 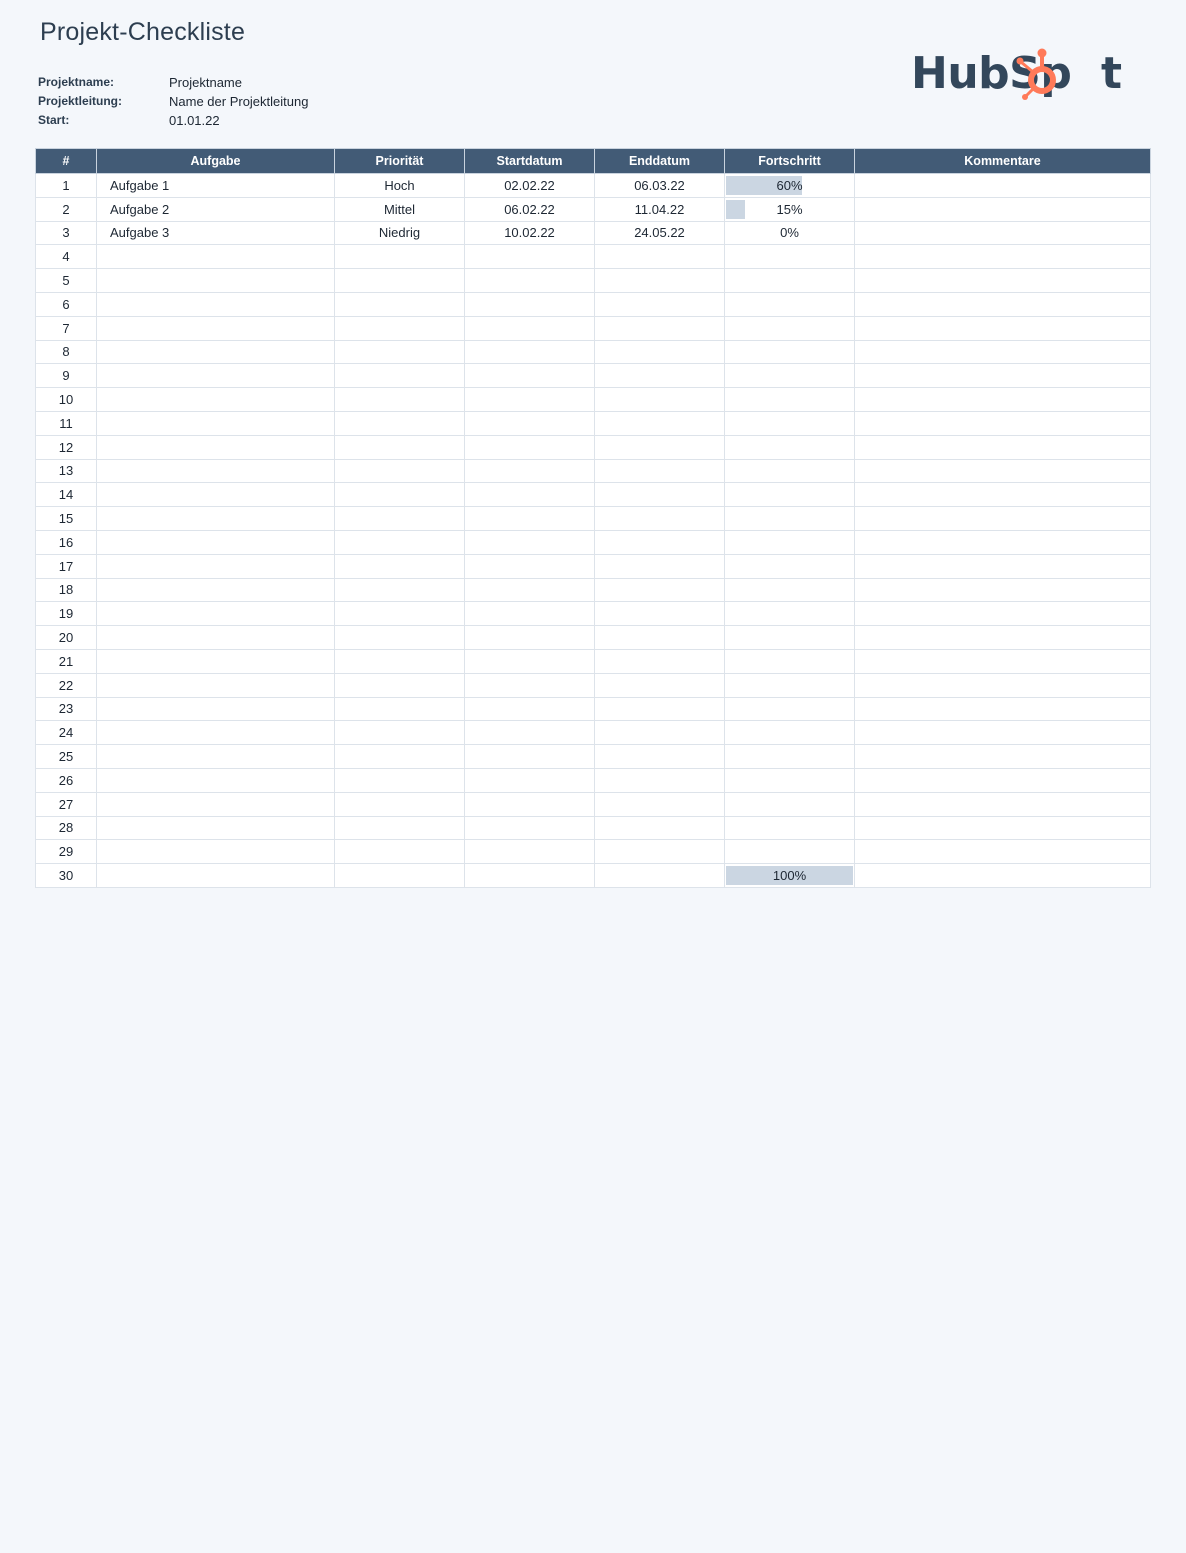 I want to click on meta-value-start: 01.01.22, so click(x=194, y=120).